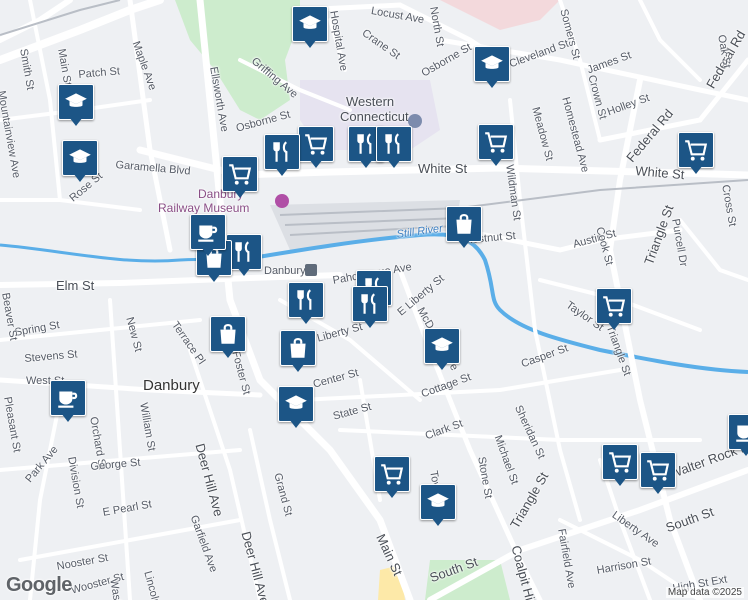  Describe the element at coordinates (171, 385) in the screenshot. I see `place-label-danbury: Danbury` at that location.